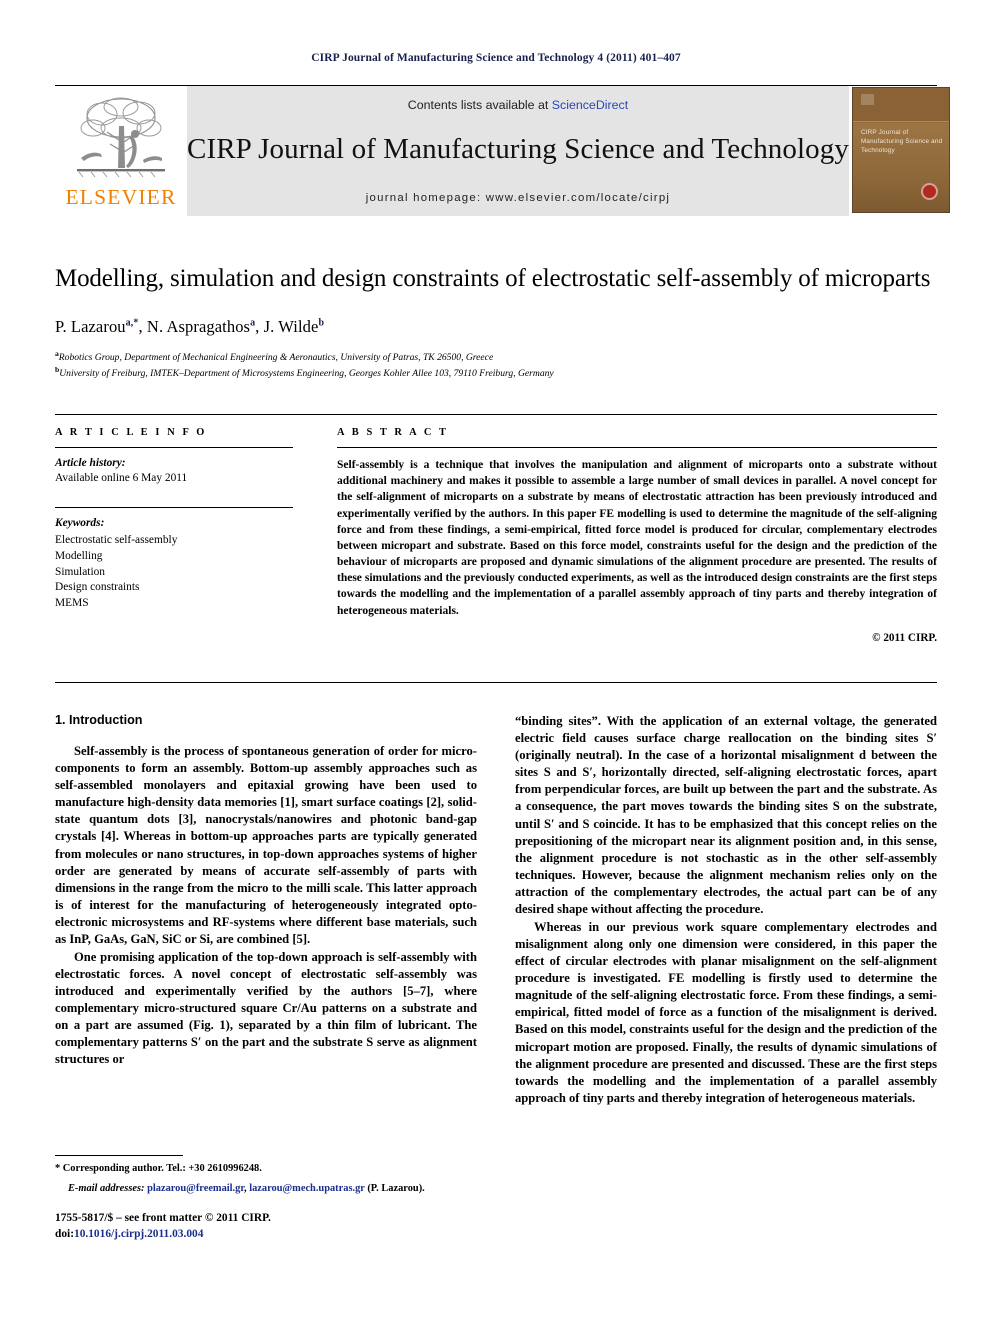 The width and height of the screenshot is (992, 1323). What do you see at coordinates (80, 571) in the screenshot?
I see `keyword-item: Simulation` at bounding box center [80, 571].